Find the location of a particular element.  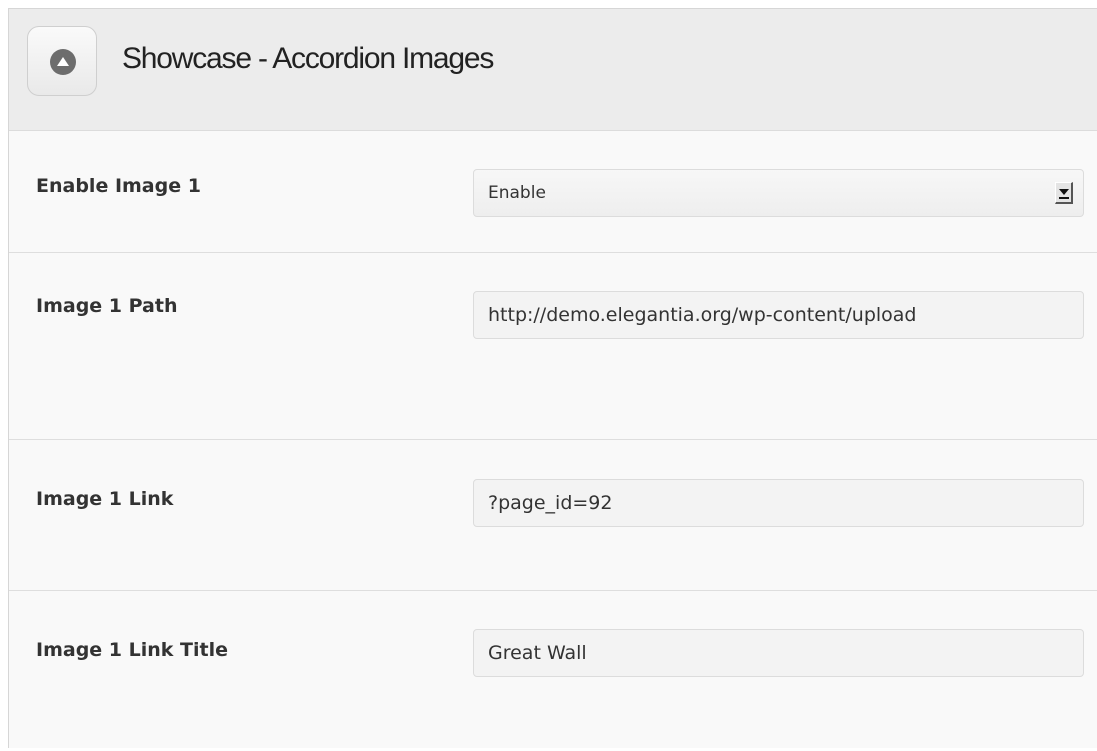

enable-image-1-select-value: Enable is located at coordinates (517, 193).